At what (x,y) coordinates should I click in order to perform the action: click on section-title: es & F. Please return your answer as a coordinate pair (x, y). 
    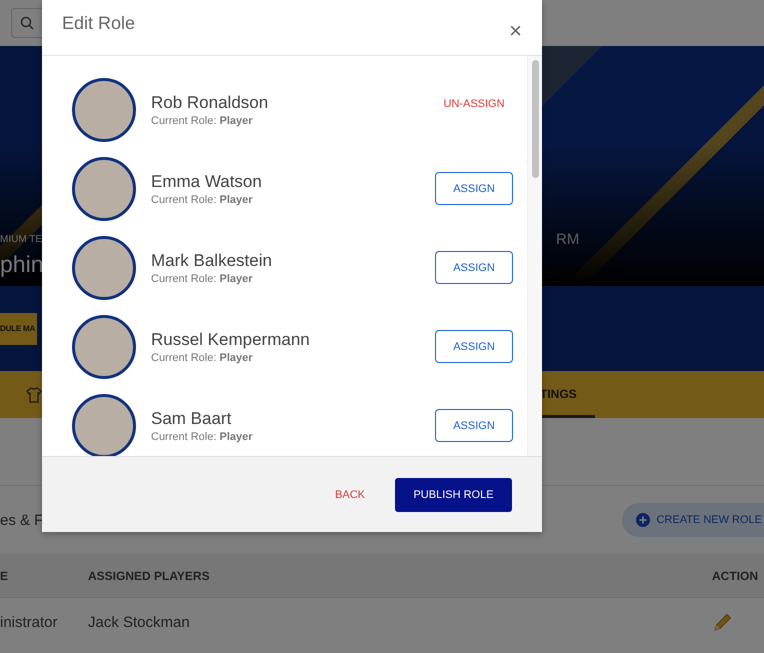
    Looking at the image, I should click on (22, 520).